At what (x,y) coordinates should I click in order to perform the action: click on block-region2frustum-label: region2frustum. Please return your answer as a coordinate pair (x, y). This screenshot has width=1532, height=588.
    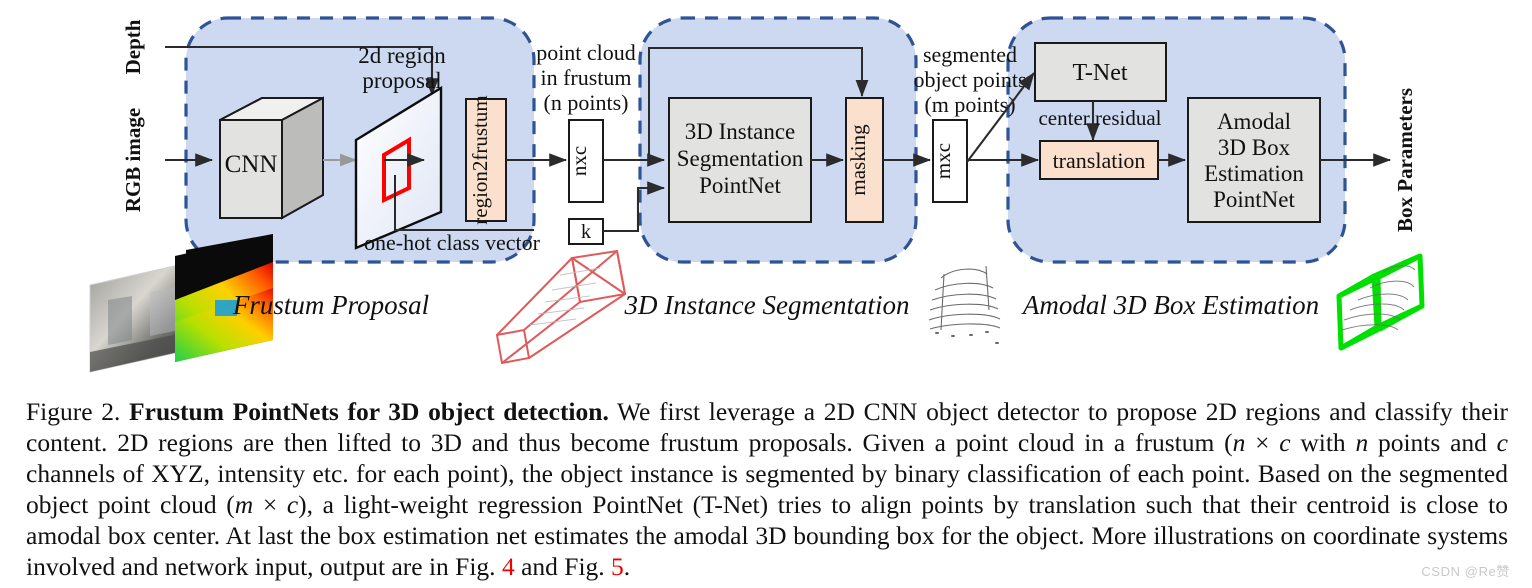
    Looking at the image, I should click on (480, 159).